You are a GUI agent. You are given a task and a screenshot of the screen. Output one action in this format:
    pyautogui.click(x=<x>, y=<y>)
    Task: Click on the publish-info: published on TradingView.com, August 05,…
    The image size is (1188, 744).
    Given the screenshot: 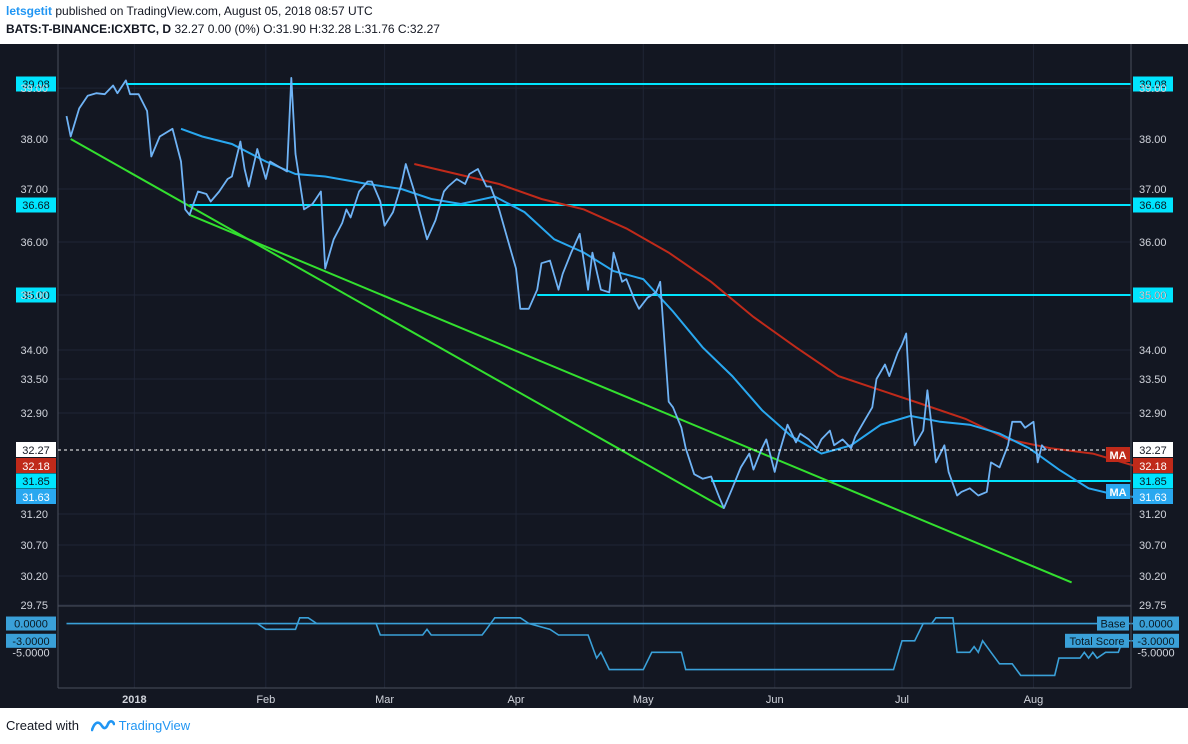 What is the action you would take?
    pyautogui.click(x=212, y=11)
    